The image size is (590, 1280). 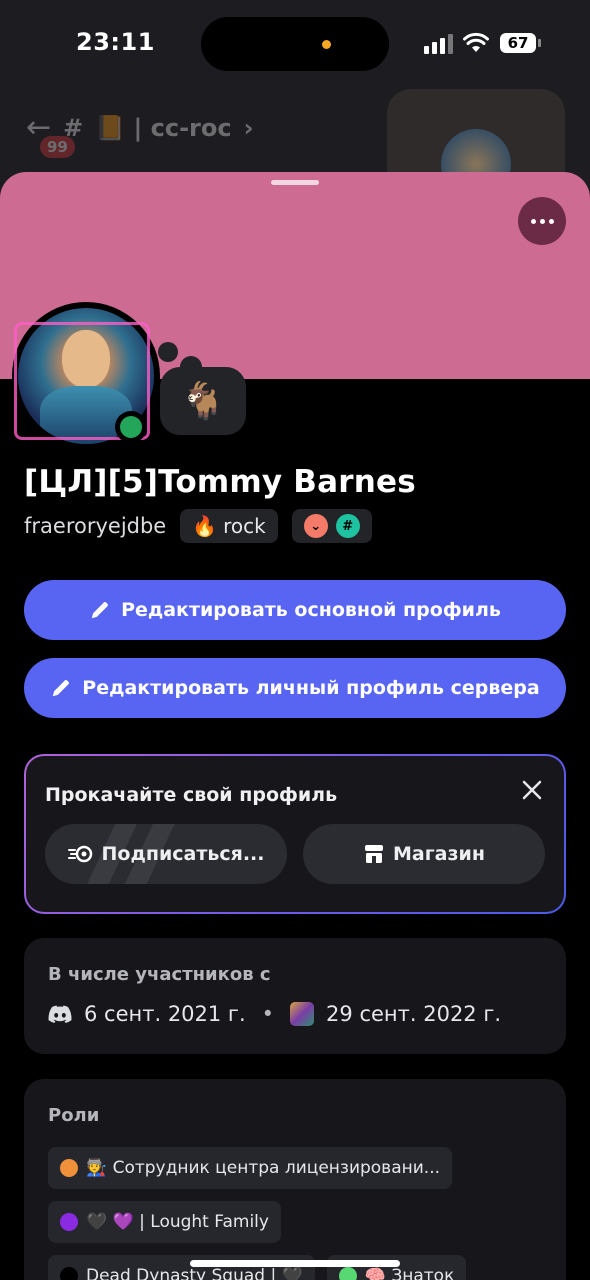 What do you see at coordinates (205, 526) in the screenshot?
I see `fire-icon: 🔥` at bounding box center [205, 526].